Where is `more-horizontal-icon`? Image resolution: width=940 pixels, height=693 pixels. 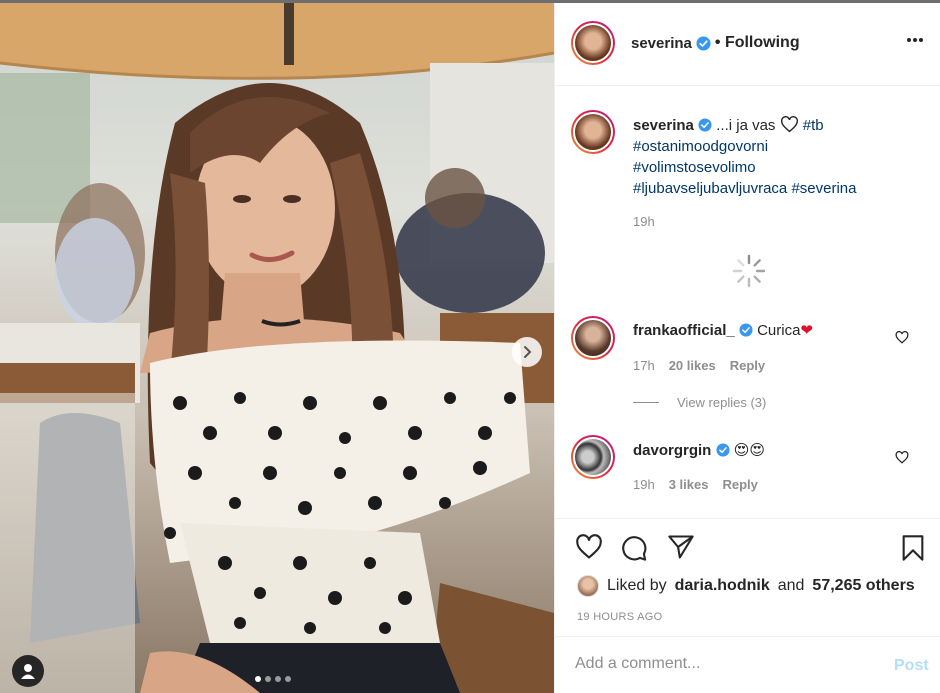
more-horizontal-icon is located at coordinates (915, 40).